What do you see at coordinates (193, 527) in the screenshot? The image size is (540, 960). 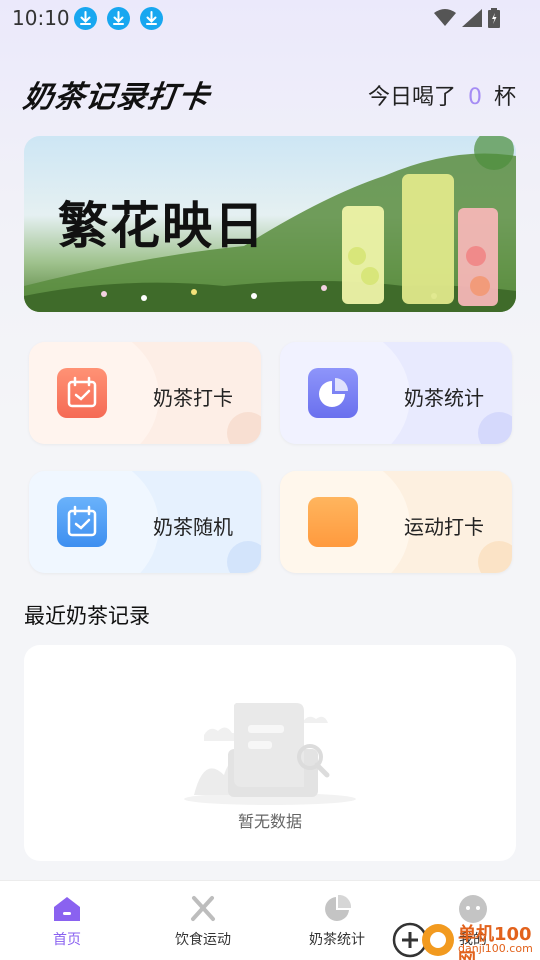 I see `feature-label: 奶茶随机` at bounding box center [193, 527].